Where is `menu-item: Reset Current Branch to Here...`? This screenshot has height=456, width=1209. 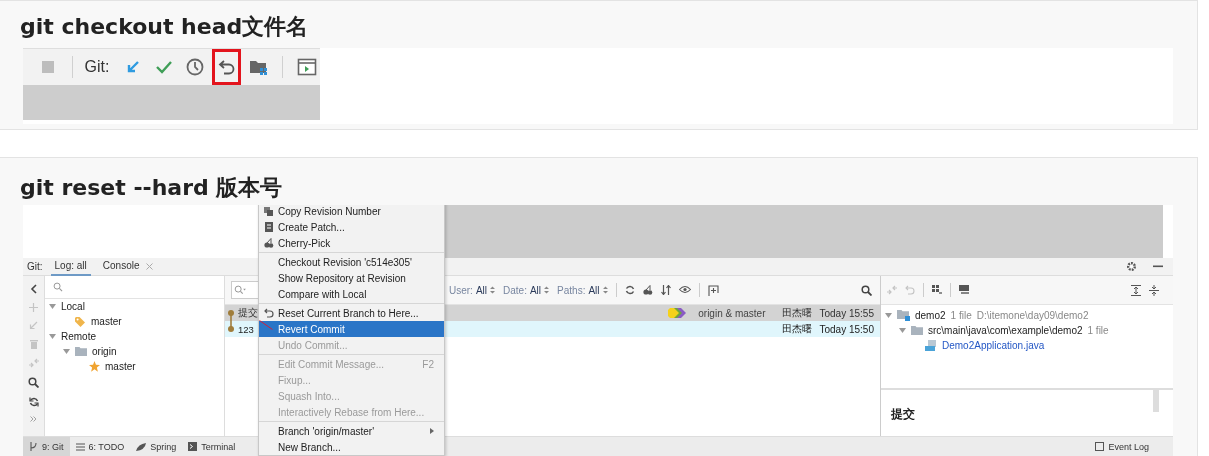
menu-item: Reset Current Branch to Here... is located at coordinates (351, 313).